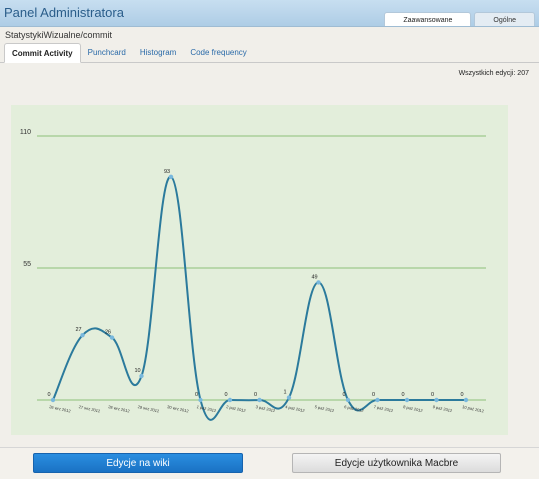  I want to click on x-tick-label: 8 paź 2012, so click(413, 408).